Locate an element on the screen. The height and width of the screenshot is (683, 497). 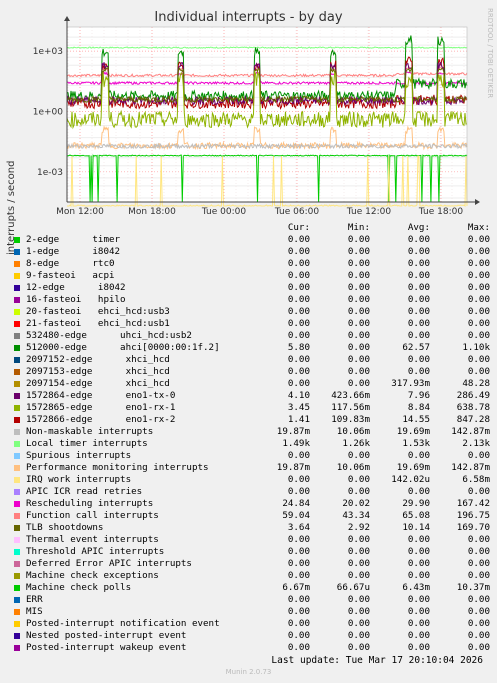
legend-avg: 7.96 is located at coordinates (418, 395).